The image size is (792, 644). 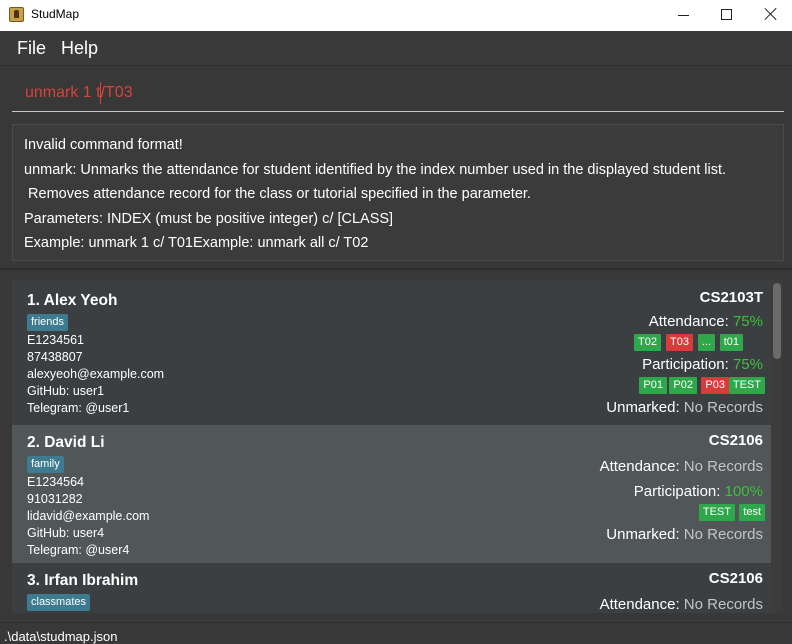 I want to click on student-email: lidavid@example.com, so click(x=88, y=516).